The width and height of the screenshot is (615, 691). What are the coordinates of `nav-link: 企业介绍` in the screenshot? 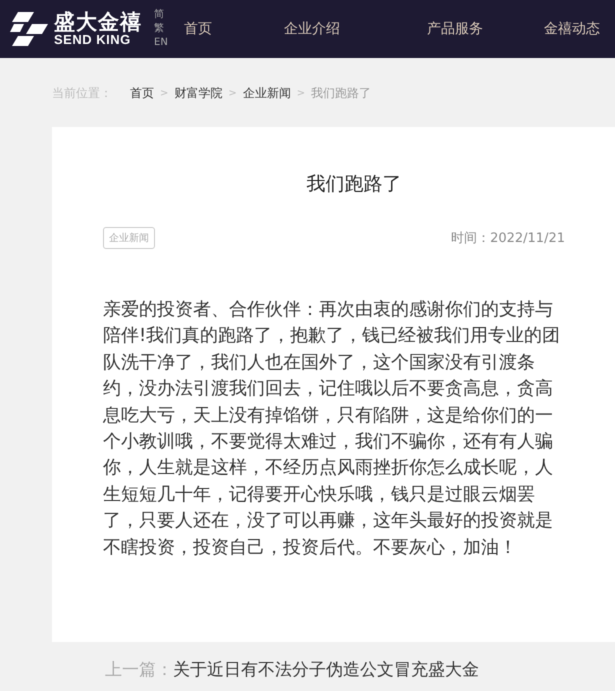 It's located at (355, 29).